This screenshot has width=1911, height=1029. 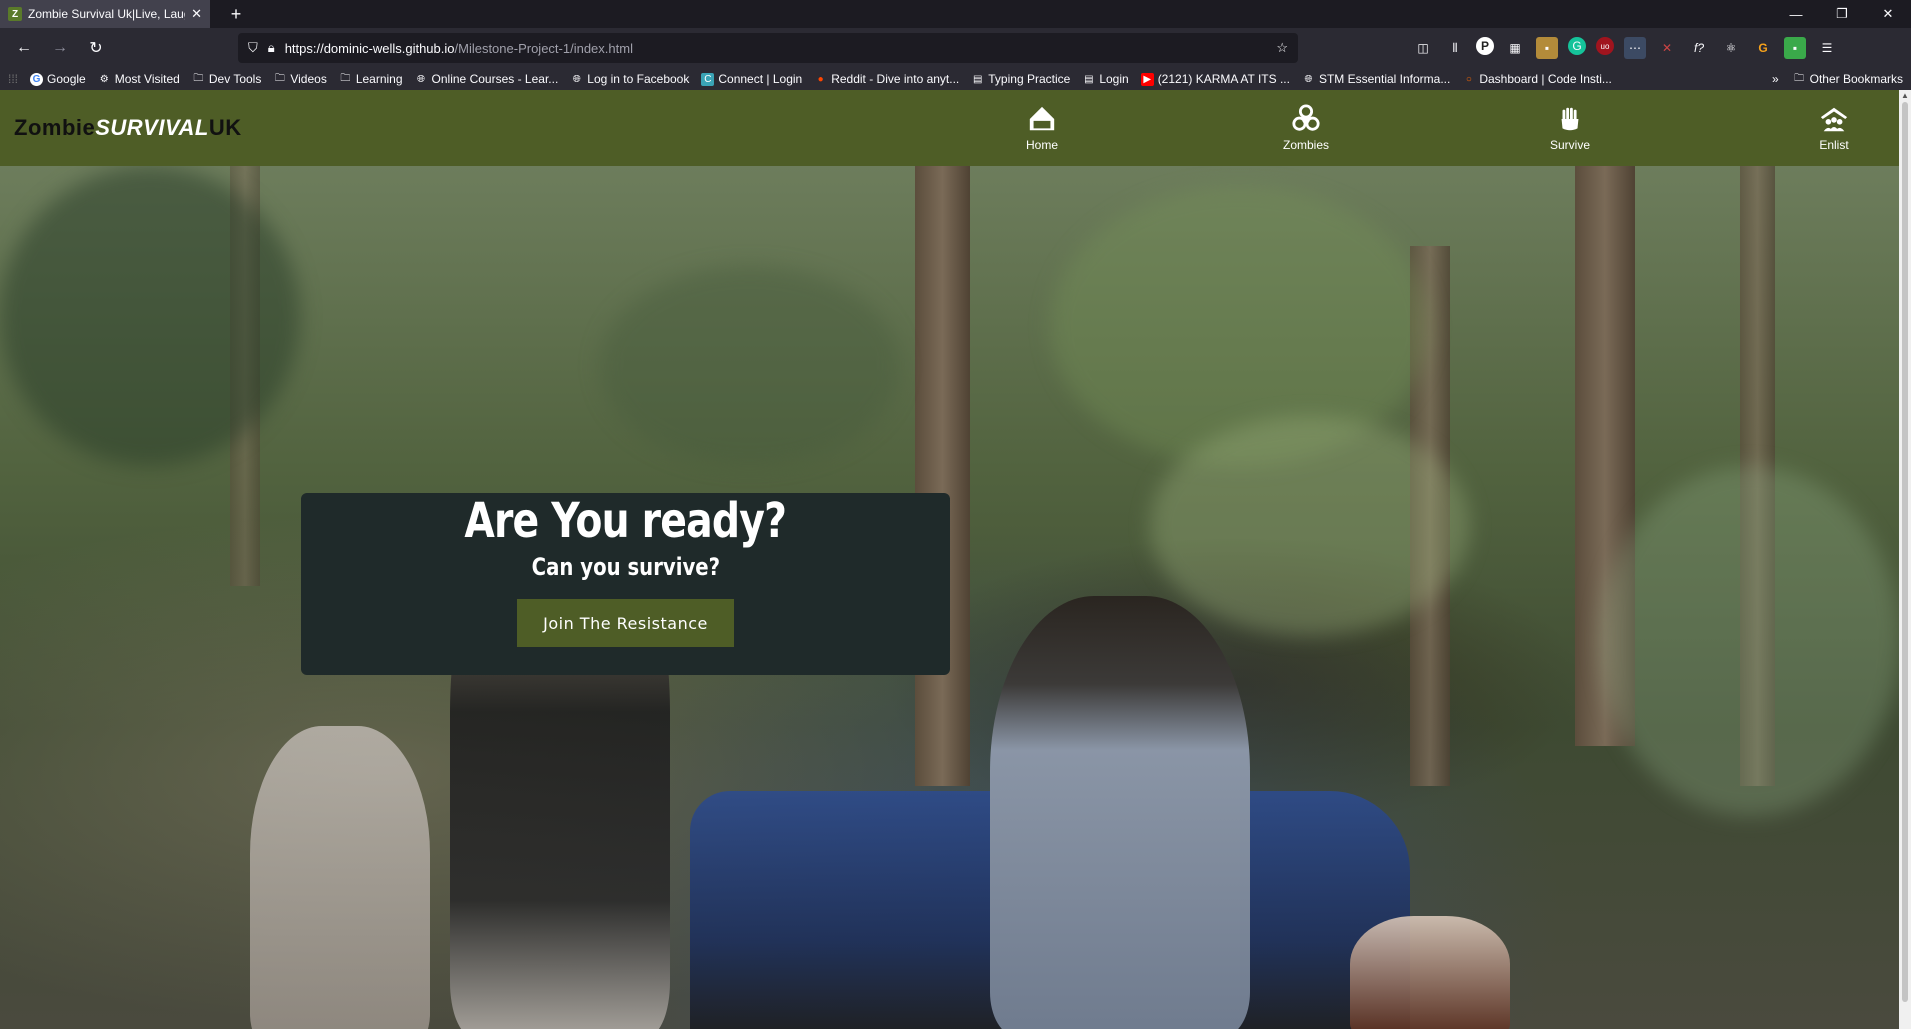 I want to click on g-extension-icon: G, so click(x=1763, y=48).